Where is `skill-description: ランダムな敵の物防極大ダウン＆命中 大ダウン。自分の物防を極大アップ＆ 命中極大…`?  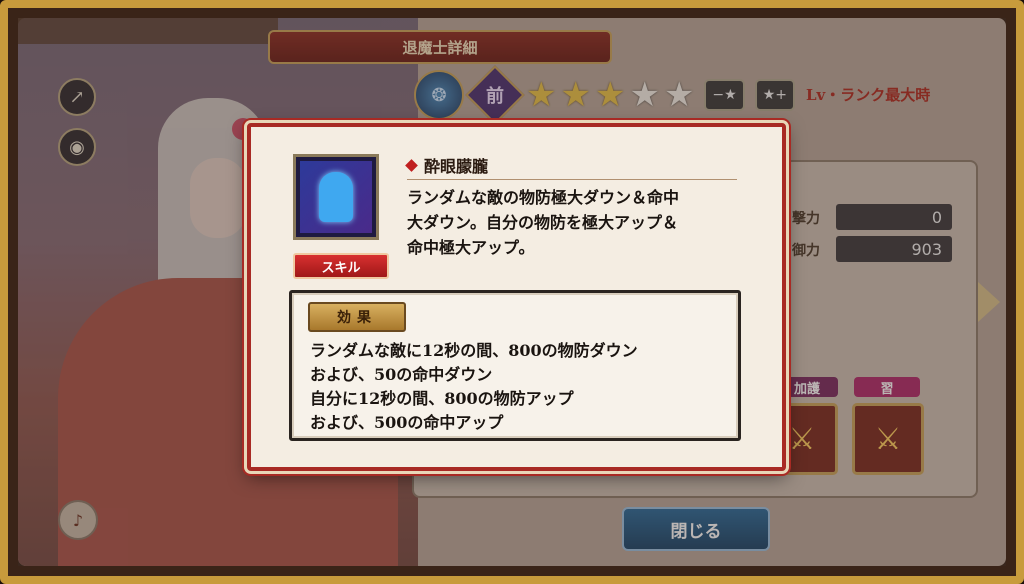
skill-description: ランダムな敵の物防極大ダウン＆命中 大ダウン。自分の物防を極大アップ＆ 命中極大… is located at coordinates (577, 222).